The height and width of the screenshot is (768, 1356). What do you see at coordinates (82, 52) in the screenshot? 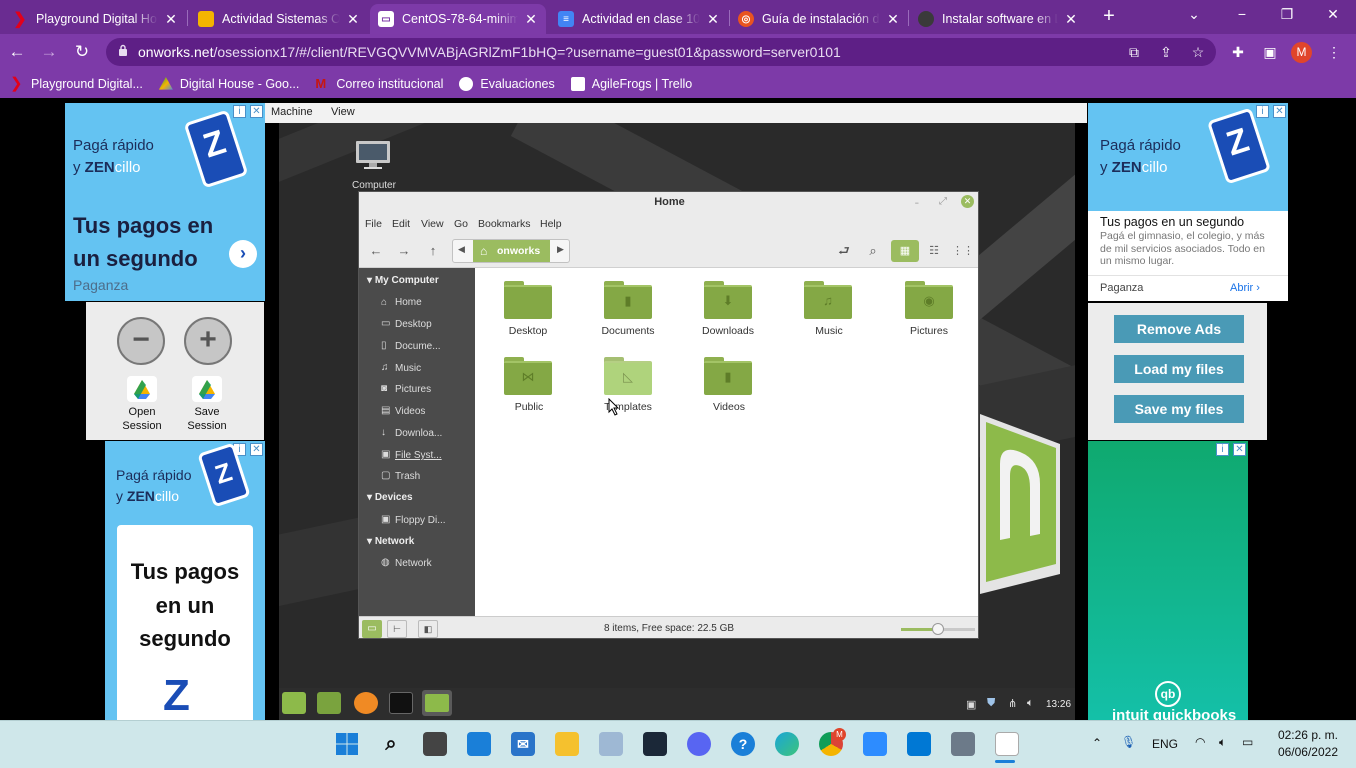
I see `reload-icon: ↻` at bounding box center [82, 52].